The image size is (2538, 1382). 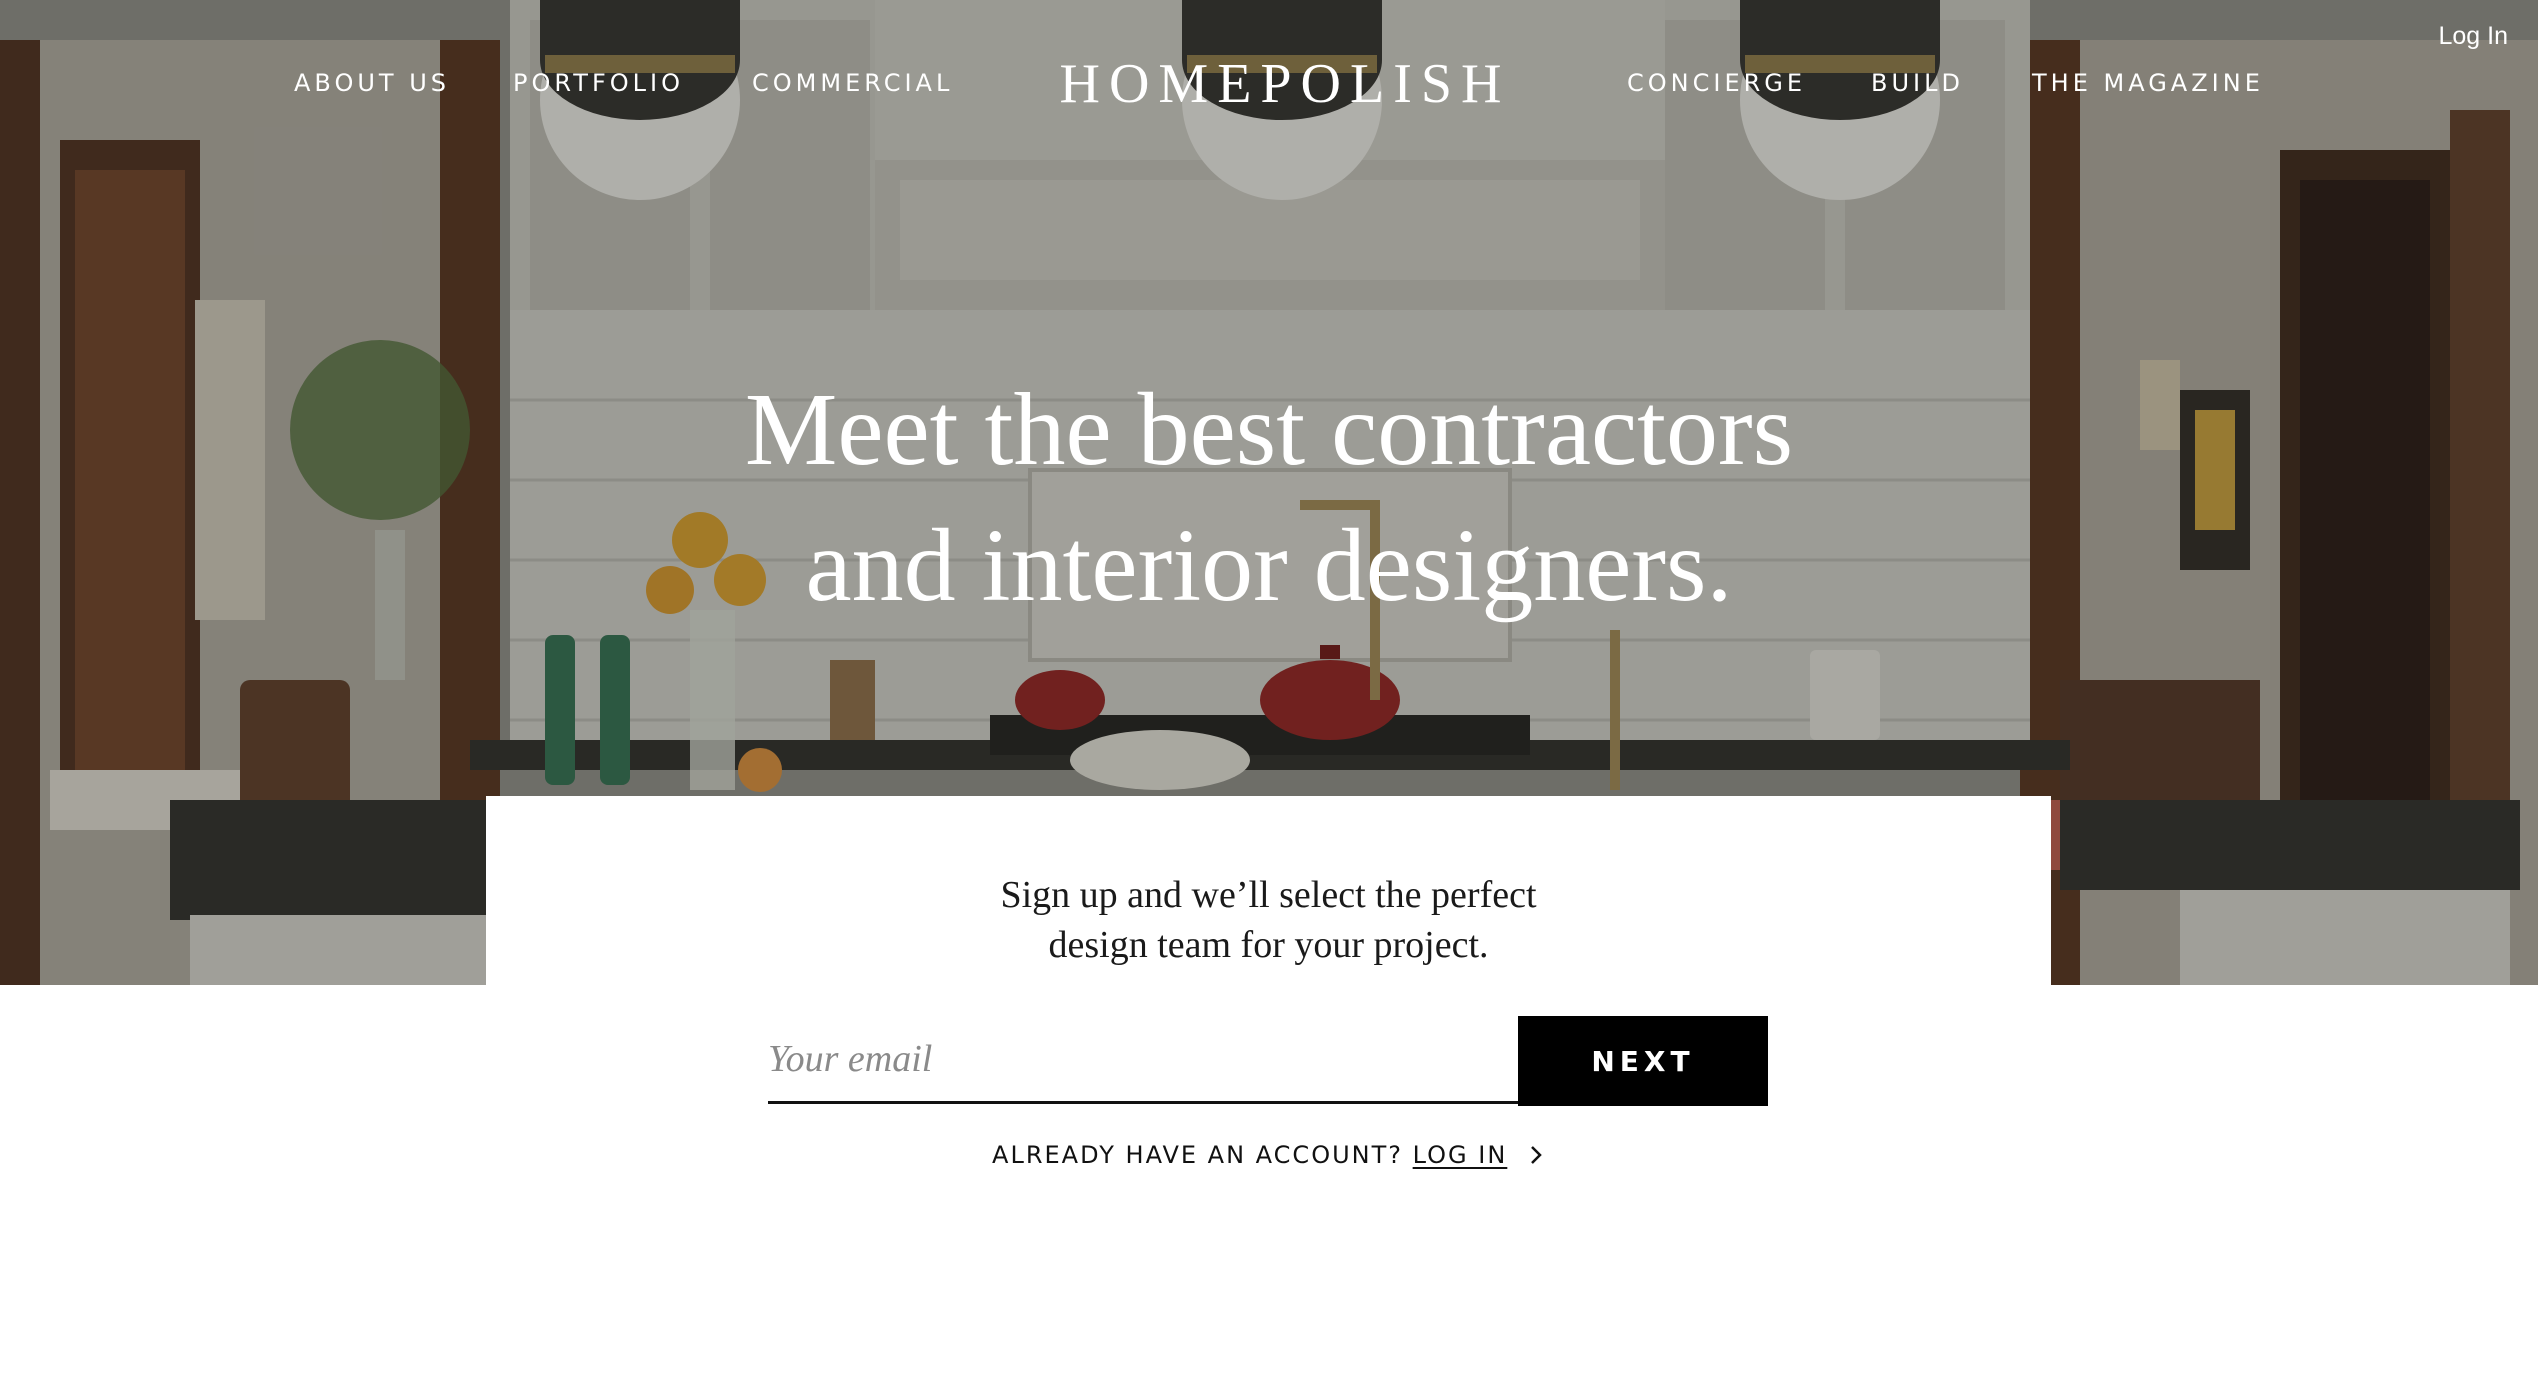 I want to click on nav-the-magazine: THE MAGAZINE, so click(x=2148, y=83).